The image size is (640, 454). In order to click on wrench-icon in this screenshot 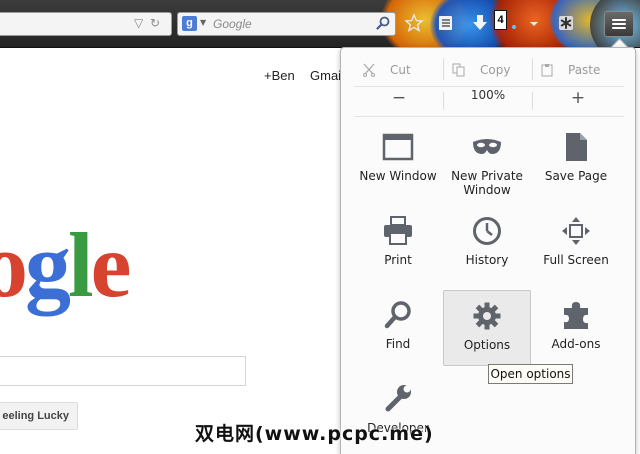, I will do `click(398, 398)`.